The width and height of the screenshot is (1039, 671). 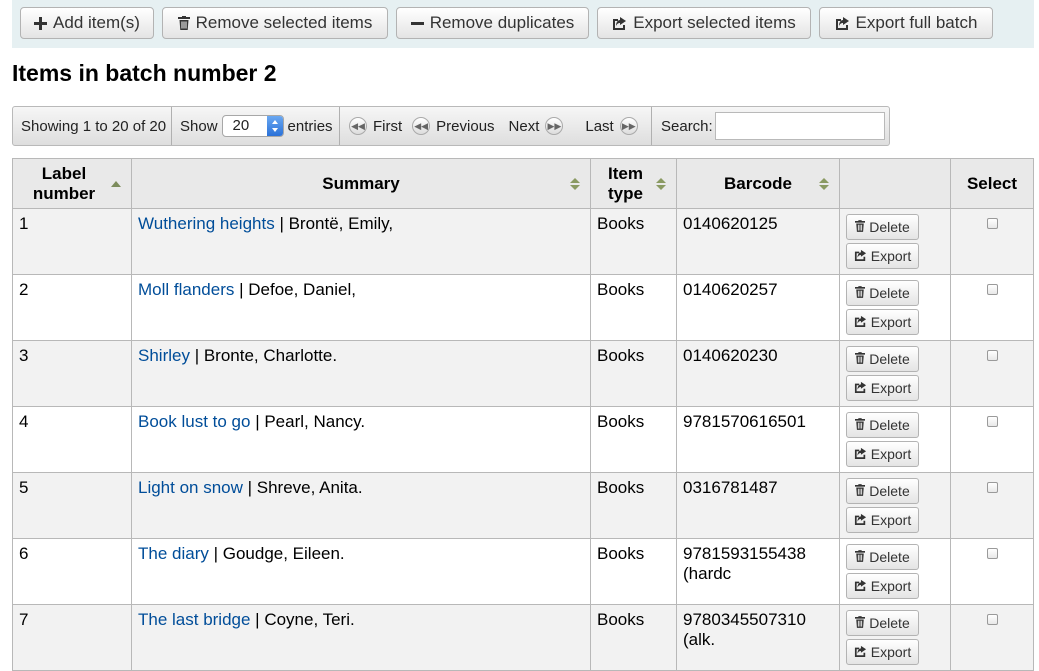 I want to click on last-page-button: Last ▶▶, so click(x=611, y=126).